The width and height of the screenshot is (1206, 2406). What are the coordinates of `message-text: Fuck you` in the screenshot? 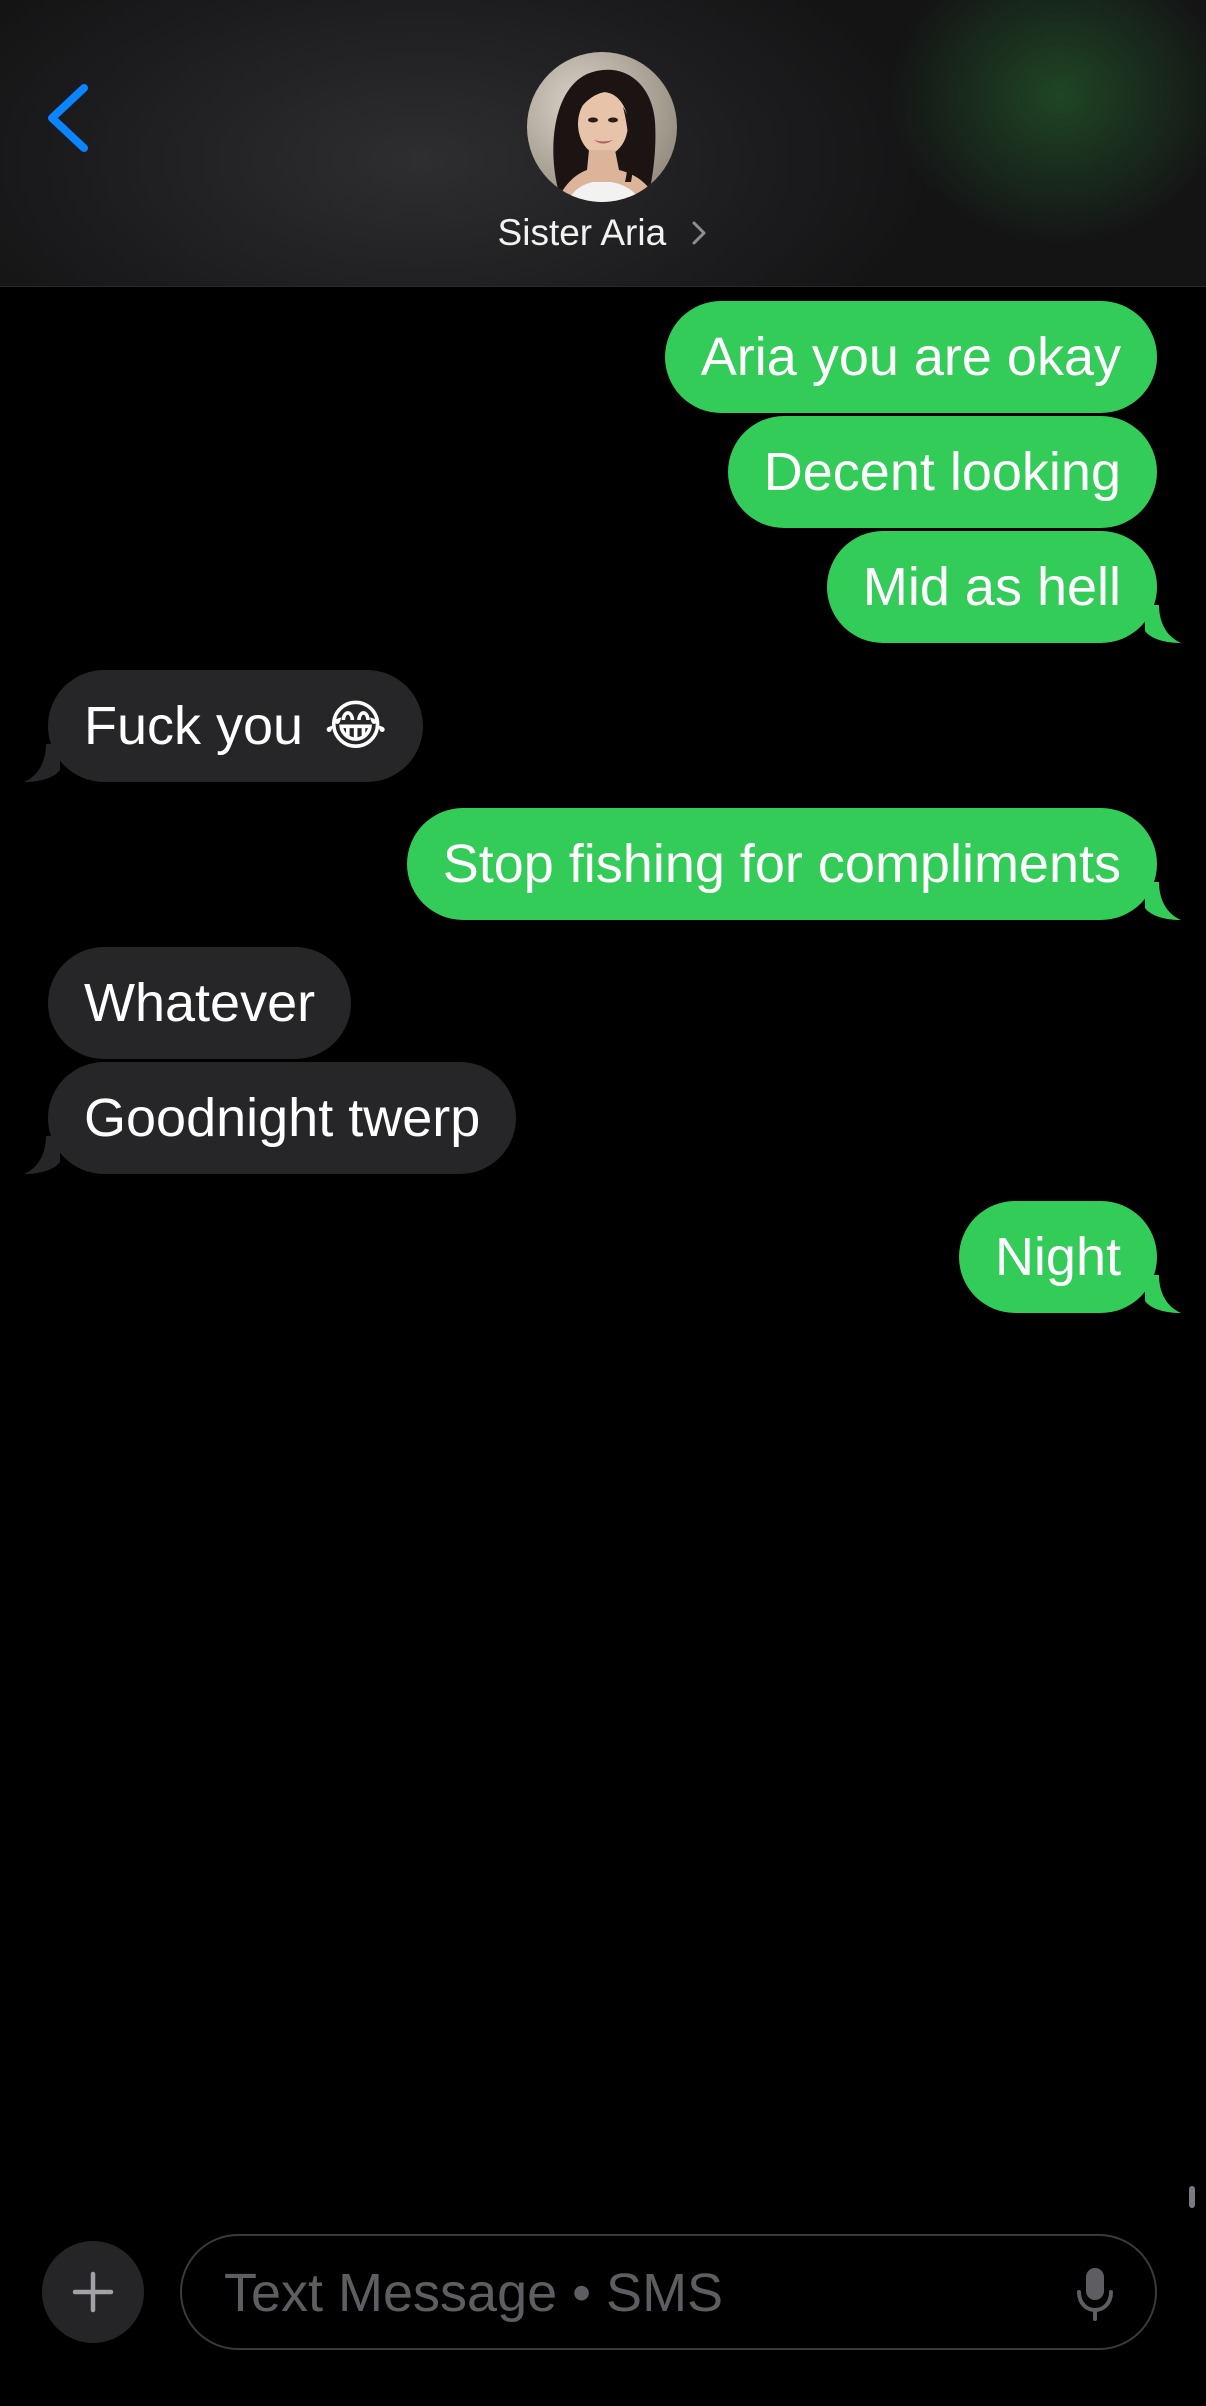 It's located at (194, 726).